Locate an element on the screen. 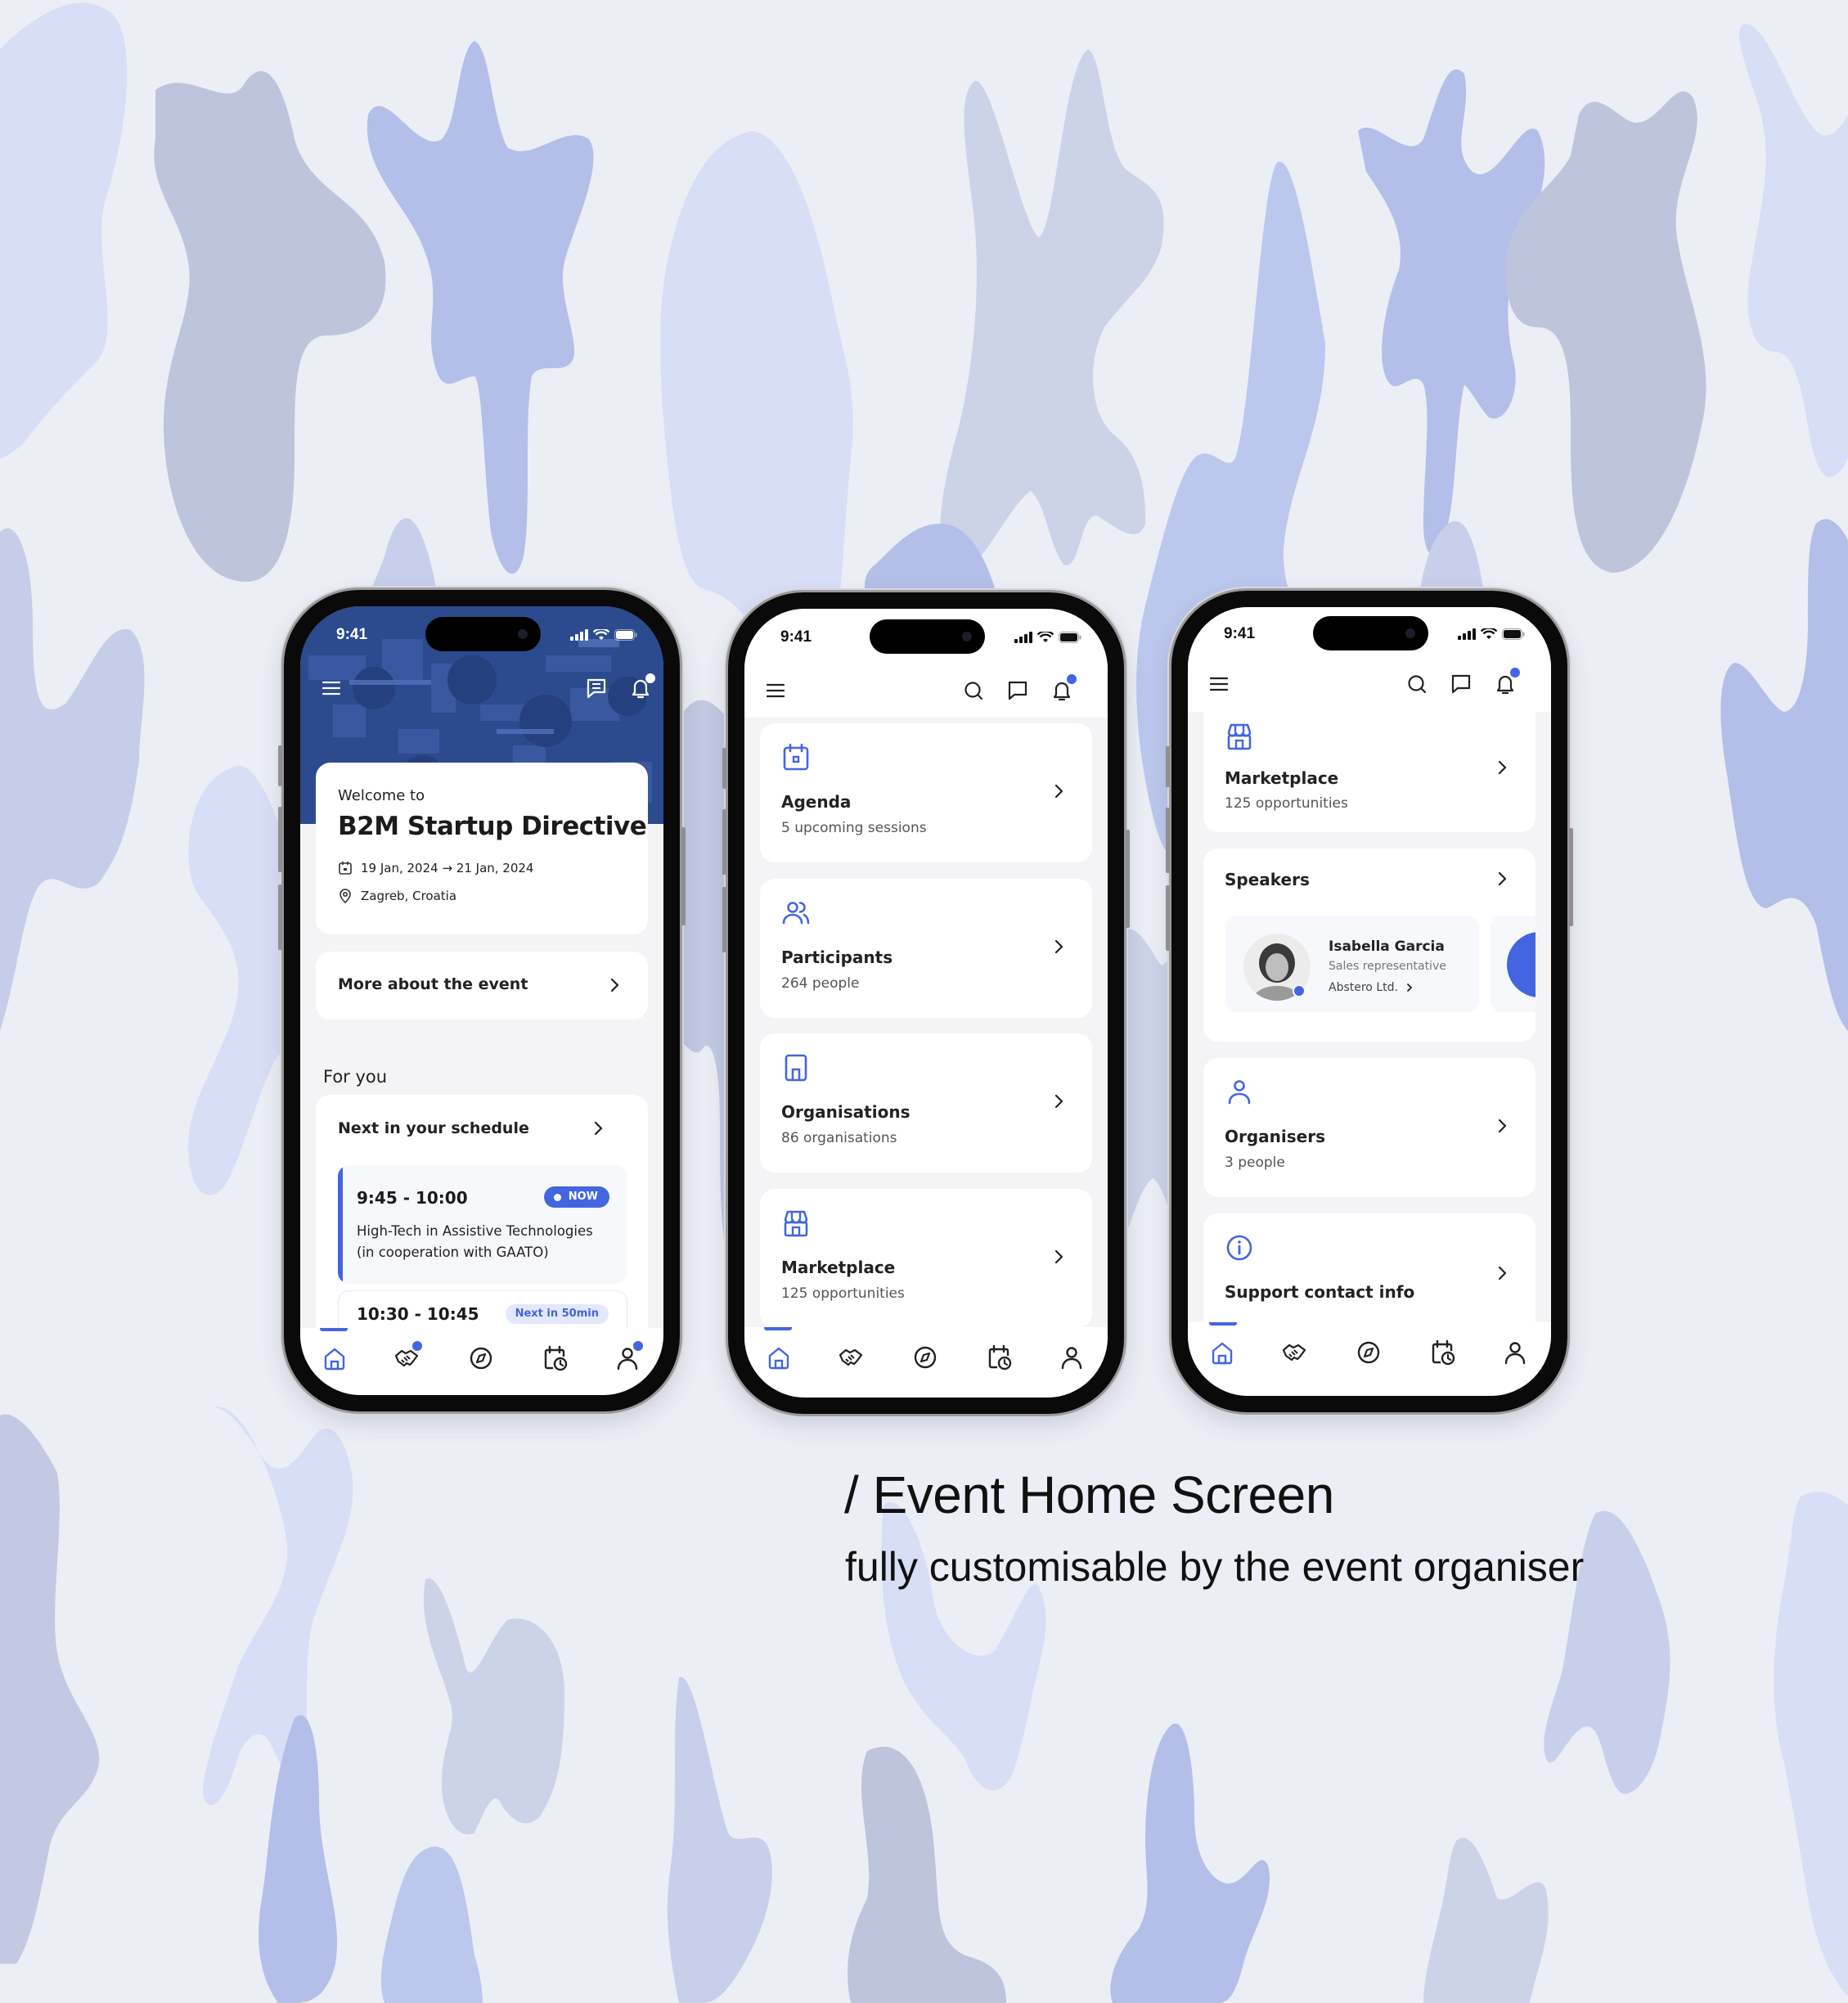 The image size is (1848, 2003). event-title: B2M Startup Directive is located at coordinates (493, 826).